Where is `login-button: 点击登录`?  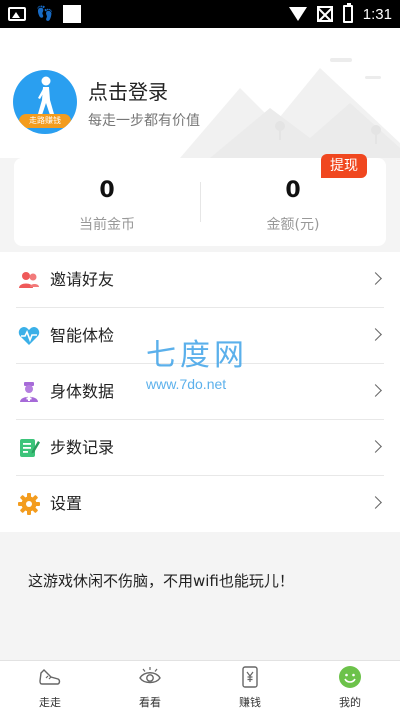
login-button: 点击登录 is located at coordinates (128, 90).